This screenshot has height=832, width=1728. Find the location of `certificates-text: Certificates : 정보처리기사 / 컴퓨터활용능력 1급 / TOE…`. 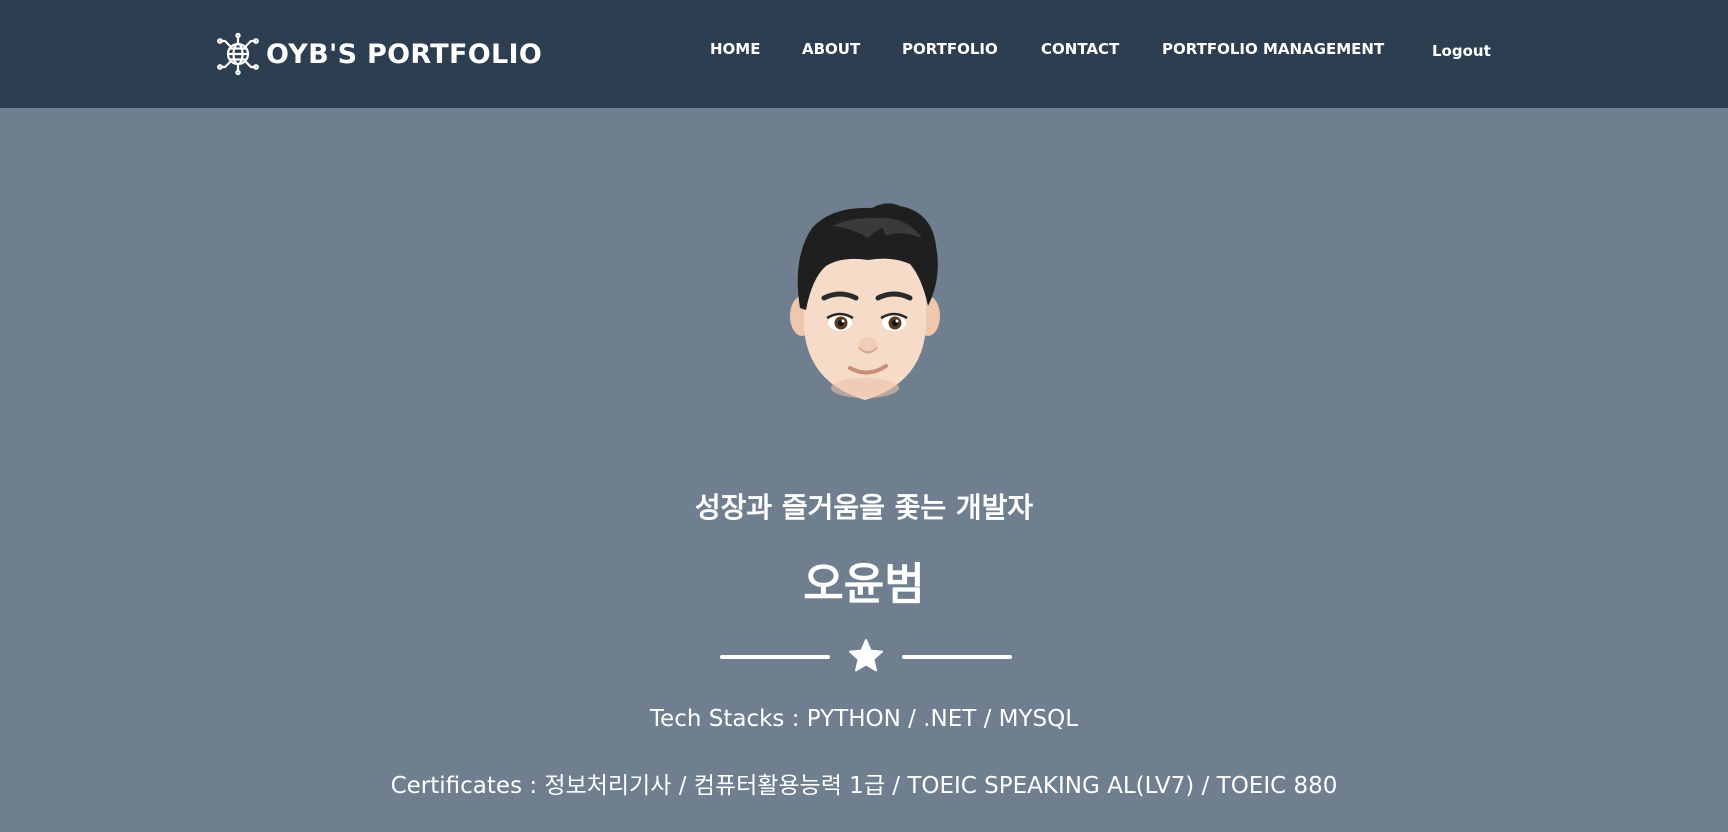

certificates-text: Certificates : 정보처리기사 / 컴퓨터활용능력 1급 / TOE… is located at coordinates (864, 786).